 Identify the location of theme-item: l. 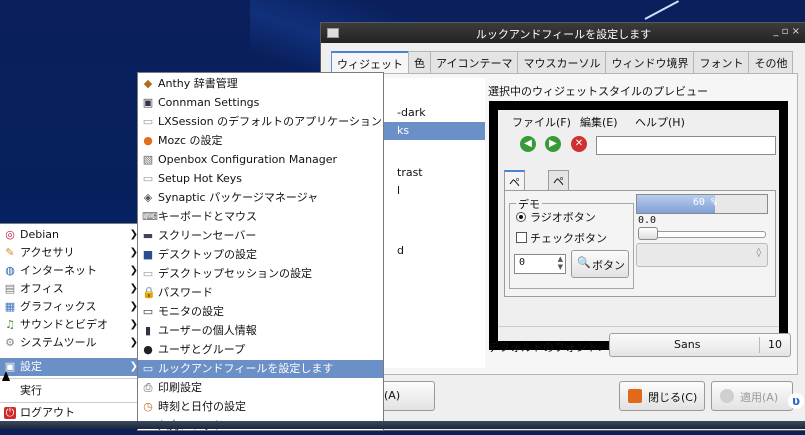
(398, 190).